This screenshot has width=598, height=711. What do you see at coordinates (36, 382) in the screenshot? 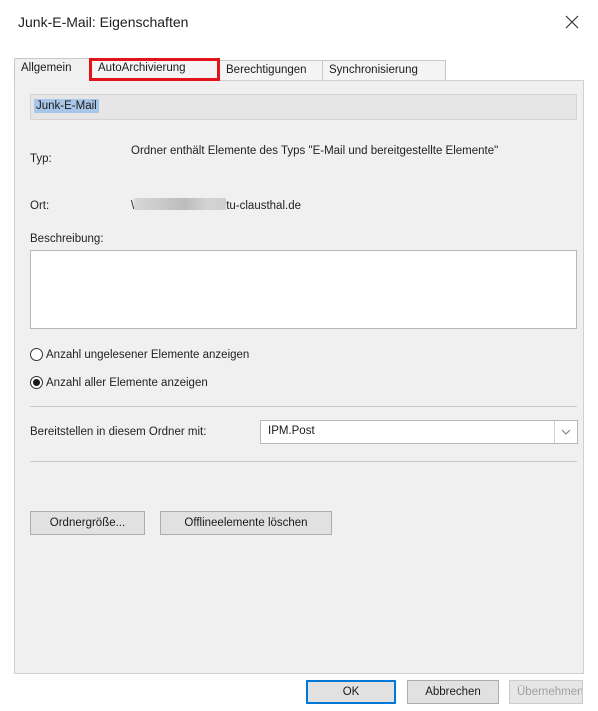
I see `radio-all-indicator` at bounding box center [36, 382].